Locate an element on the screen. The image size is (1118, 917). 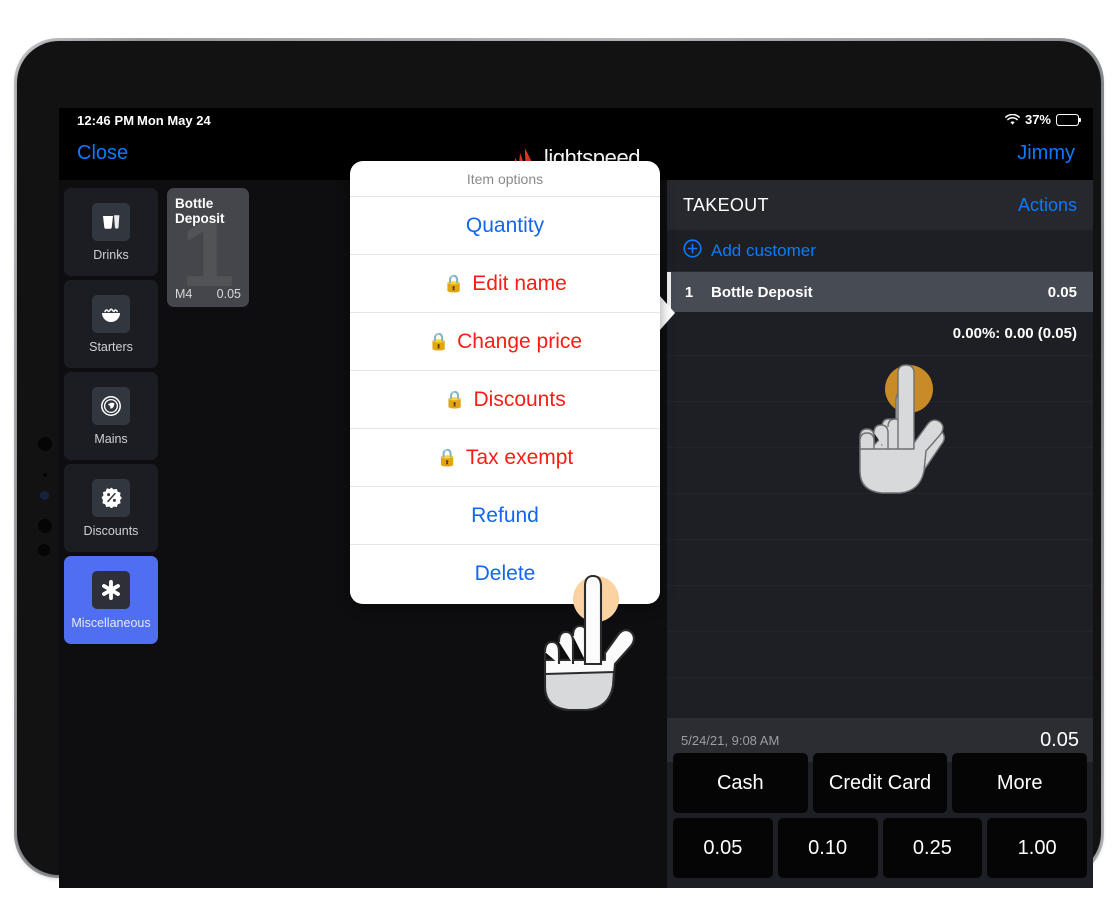
sidebar-item-label: Starters is located at coordinates (111, 346).